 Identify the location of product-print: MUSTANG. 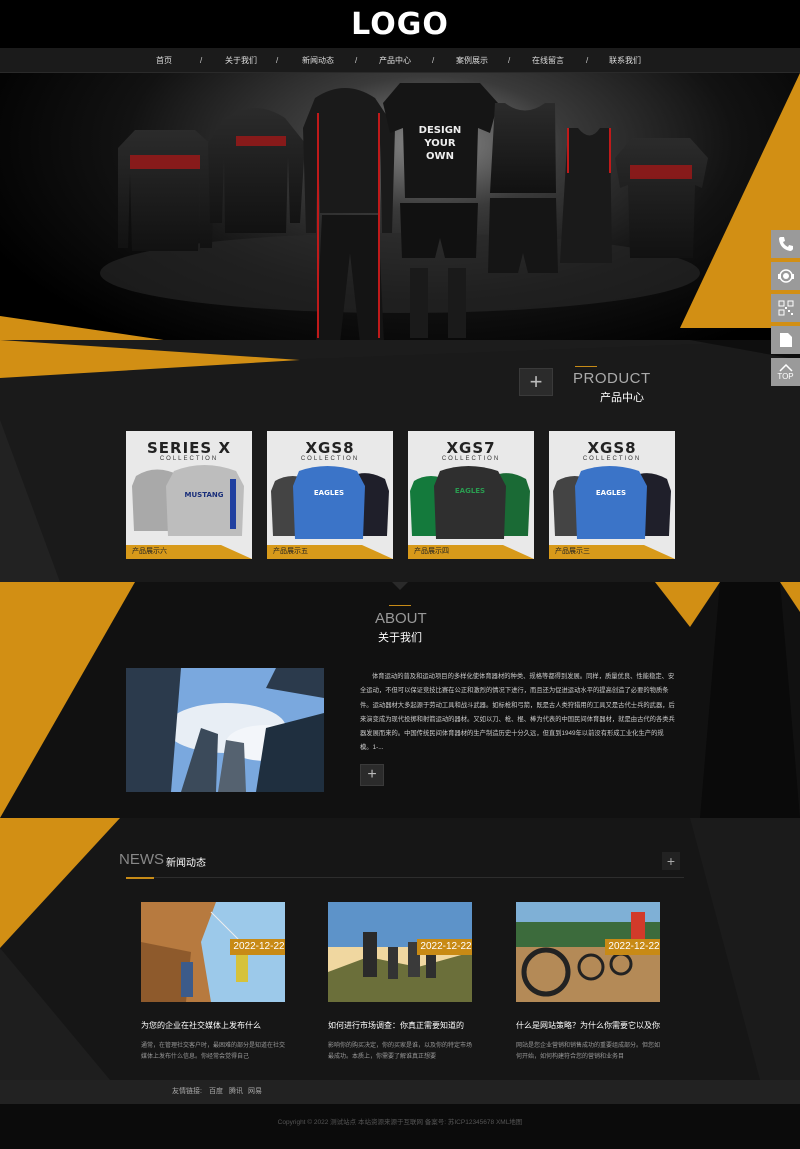
(204, 495).